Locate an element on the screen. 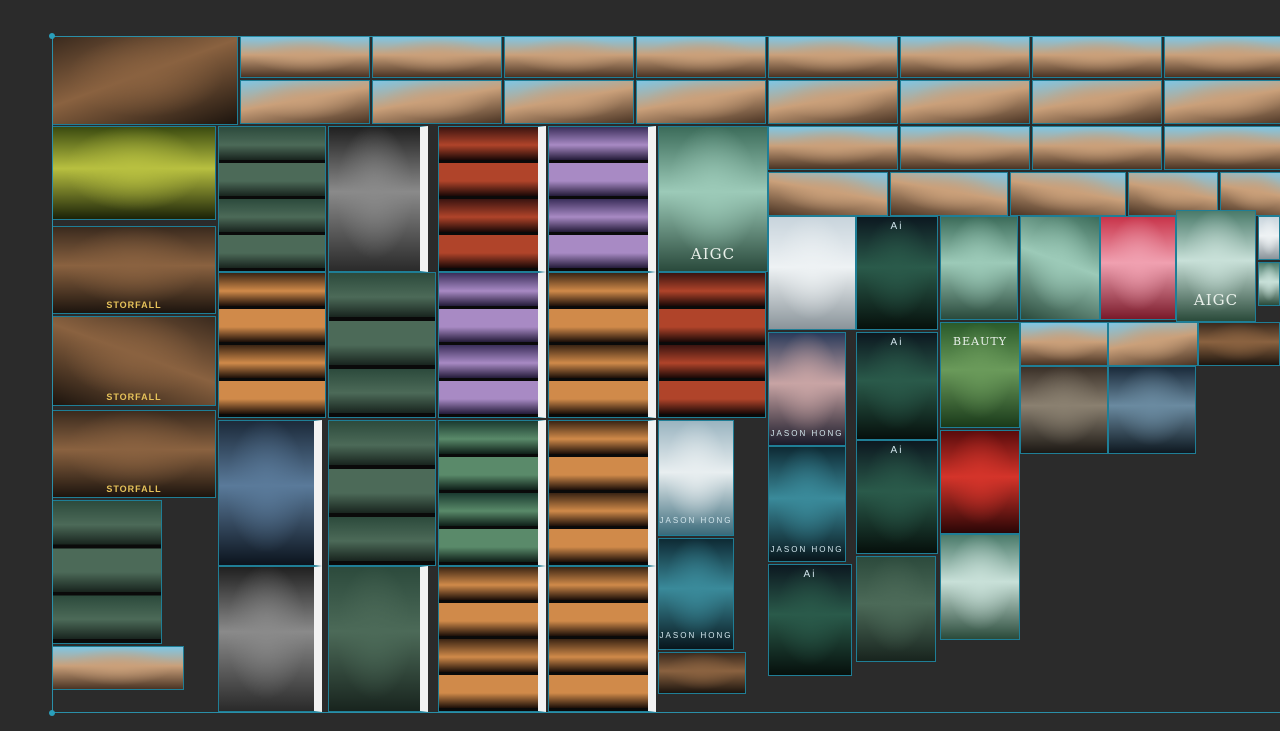  storfall-sketch-image-28: STORFALL is located at coordinates (134, 270).